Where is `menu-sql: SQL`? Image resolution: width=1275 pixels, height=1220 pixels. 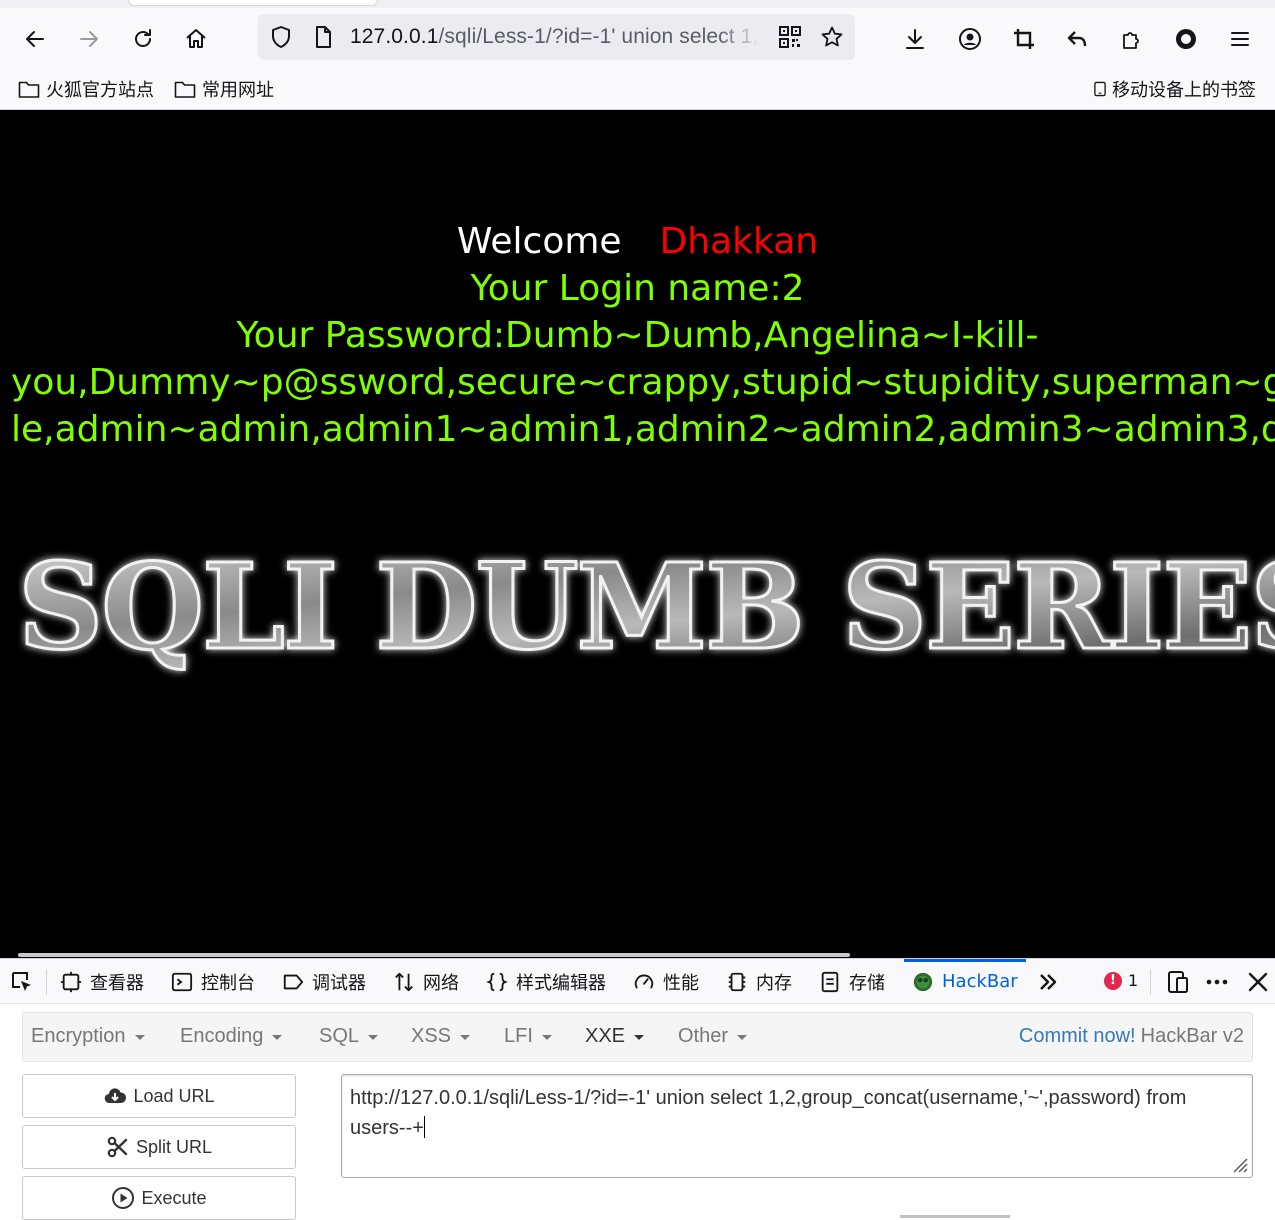
menu-sql: SQL is located at coordinates (349, 1036).